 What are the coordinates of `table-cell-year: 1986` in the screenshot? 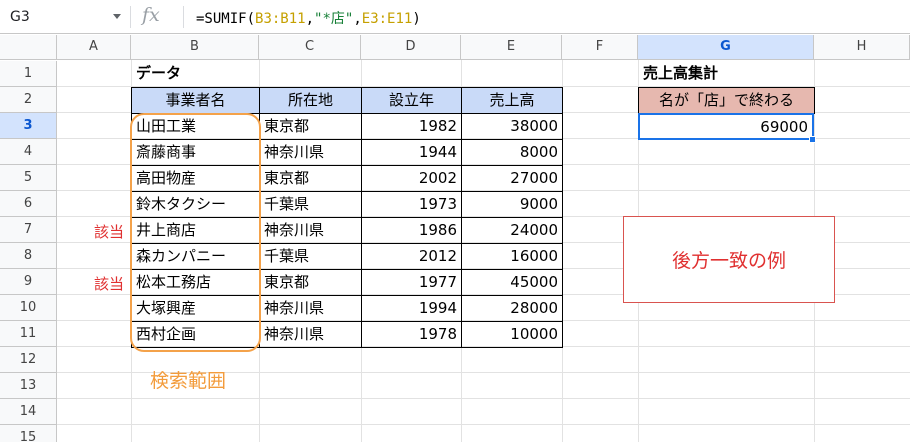 It's located at (411, 230).